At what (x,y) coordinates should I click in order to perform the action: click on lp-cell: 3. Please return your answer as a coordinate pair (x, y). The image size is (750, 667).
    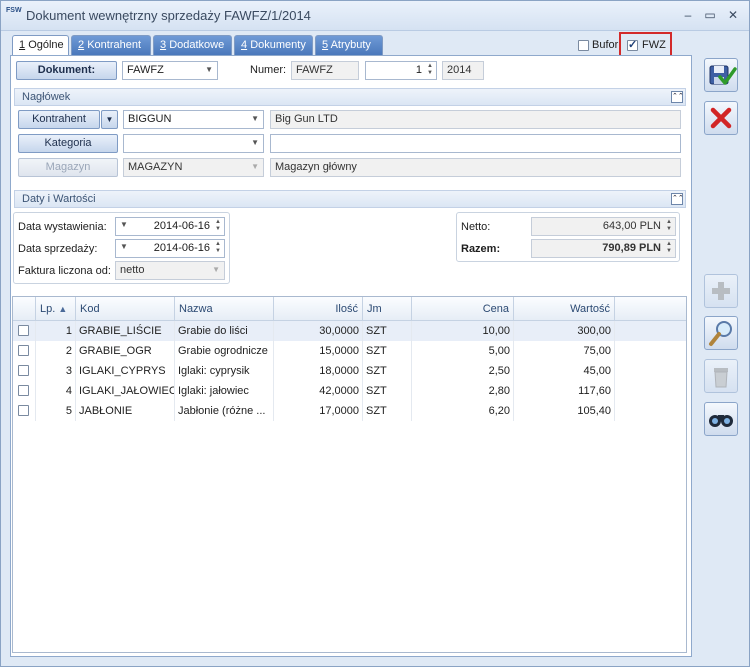
    Looking at the image, I should click on (56, 371).